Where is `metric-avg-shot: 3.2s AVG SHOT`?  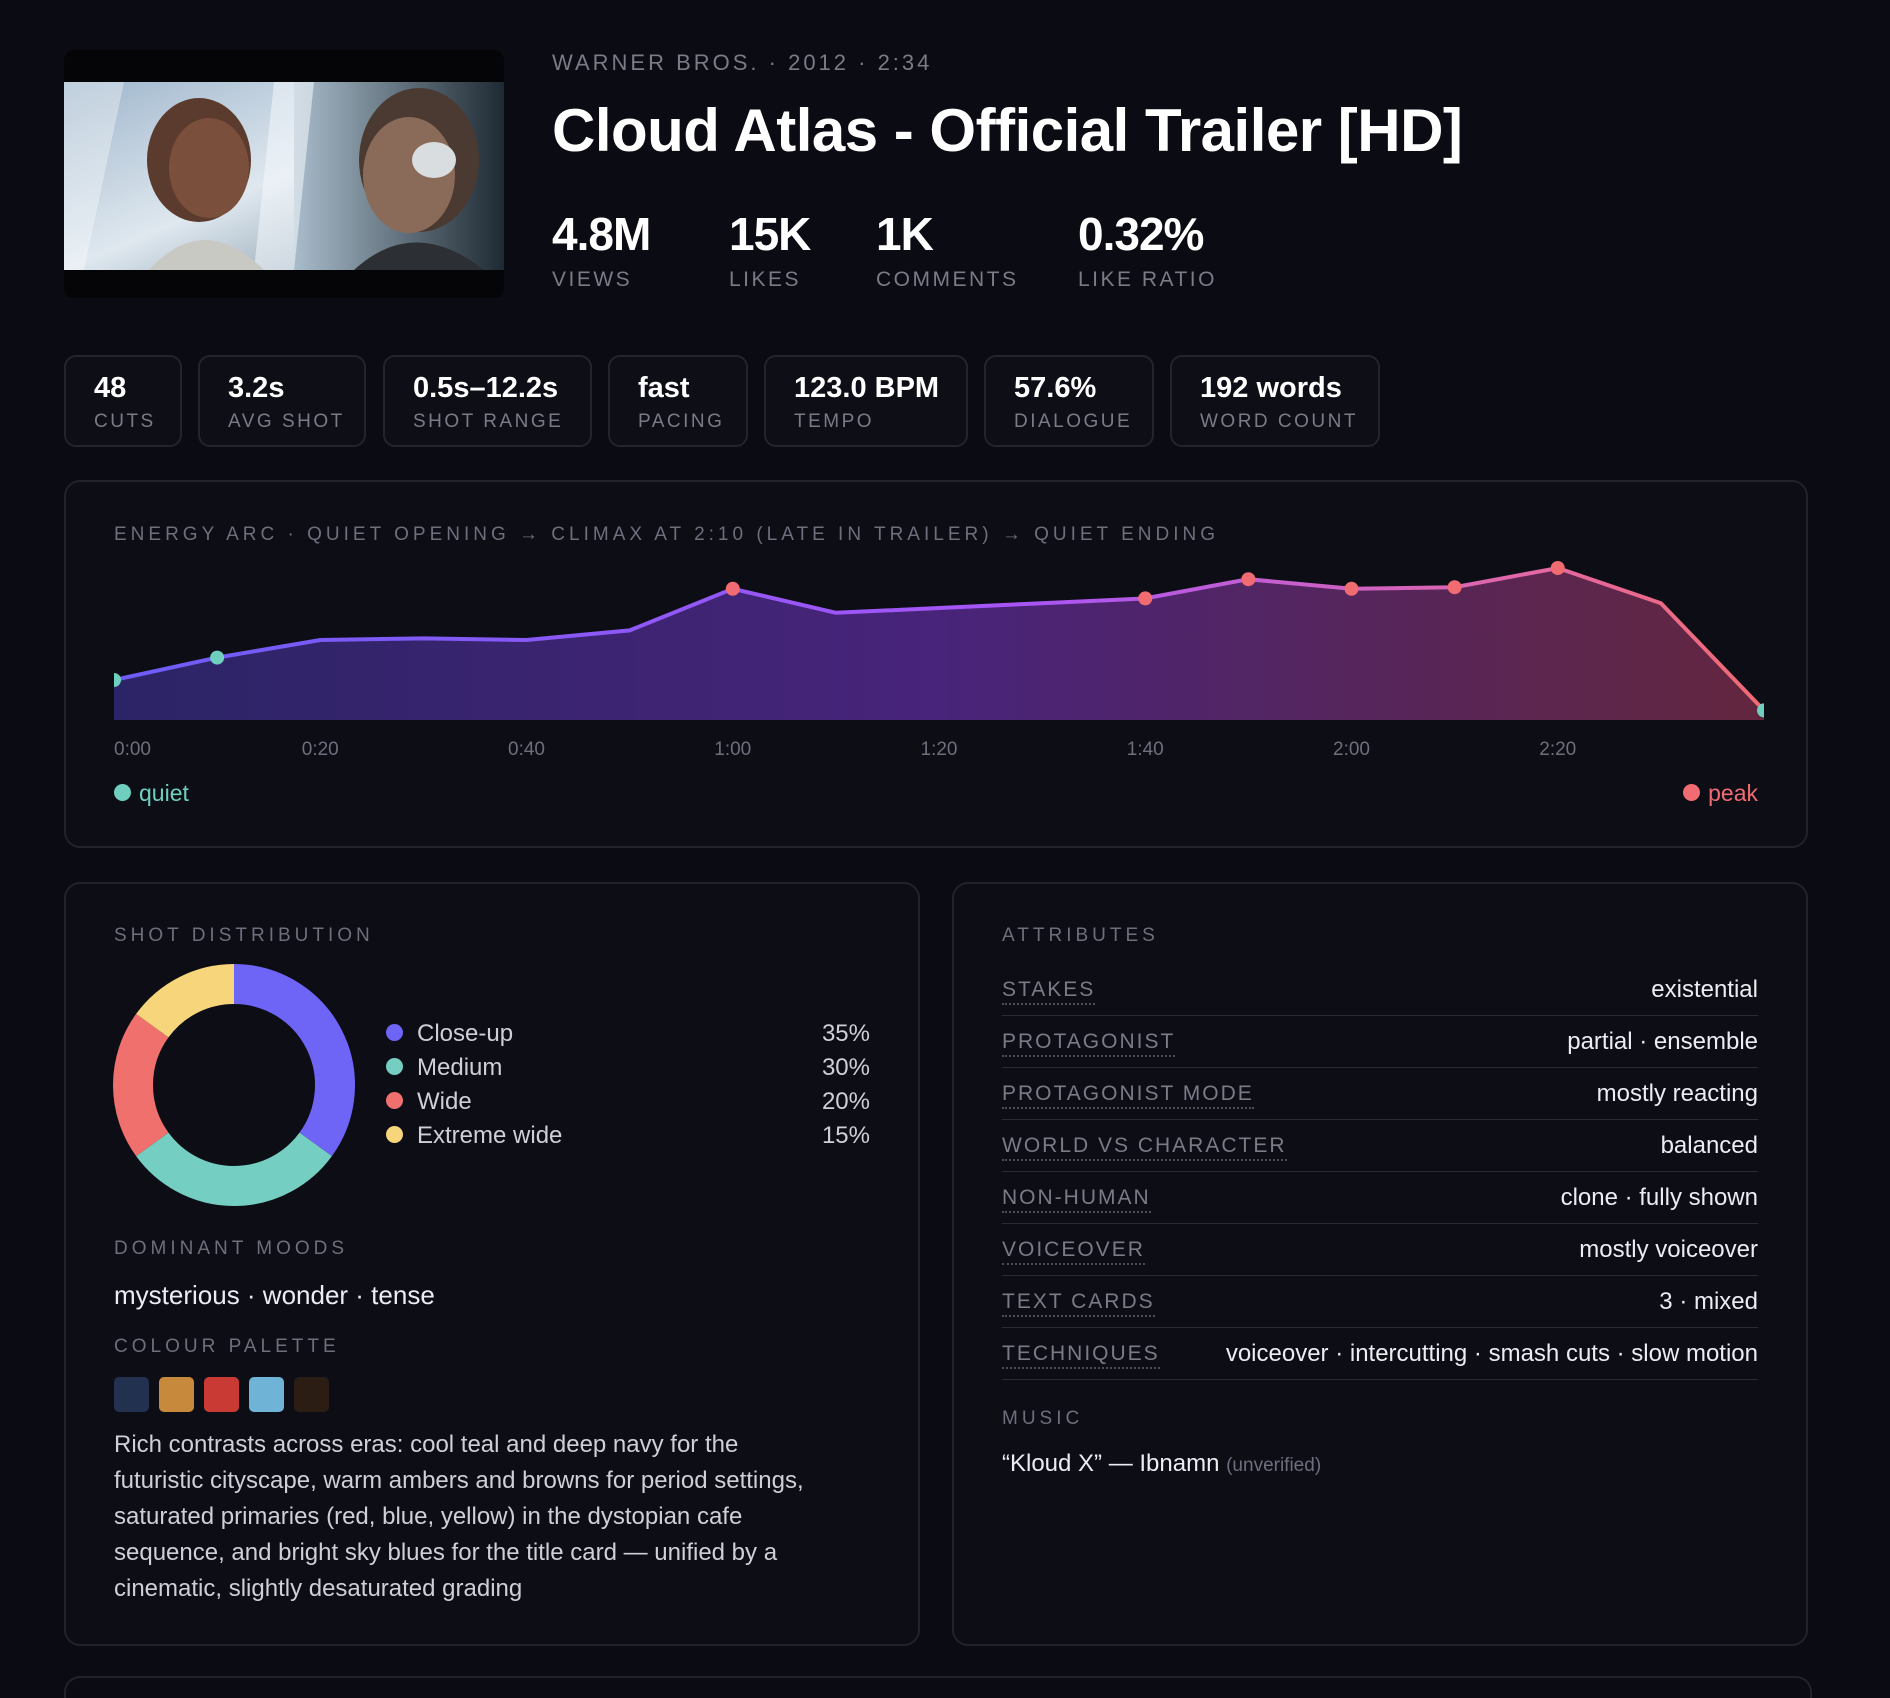 metric-avg-shot: 3.2s AVG SHOT is located at coordinates (282, 401).